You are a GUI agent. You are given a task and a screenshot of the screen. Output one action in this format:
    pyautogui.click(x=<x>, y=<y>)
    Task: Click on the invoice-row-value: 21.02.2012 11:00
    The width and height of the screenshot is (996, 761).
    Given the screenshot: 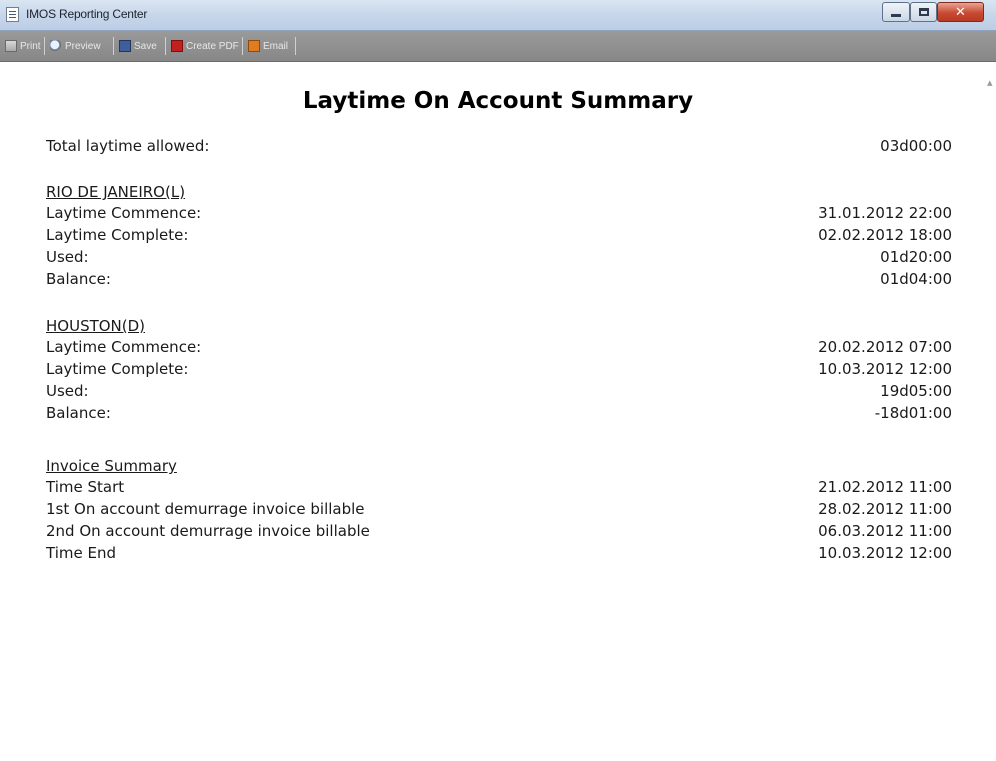 What is the action you would take?
    pyautogui.click(x=885, y=487)
    